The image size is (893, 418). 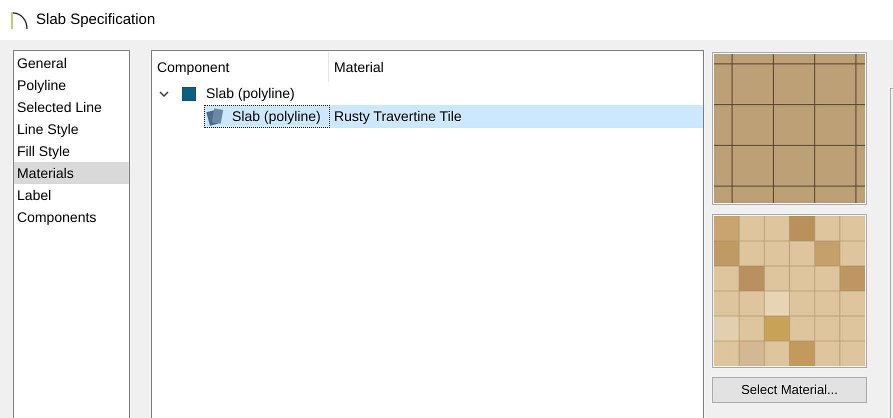 I want to click on tree-item: Slab (polyline), so click(x=250, y=93).